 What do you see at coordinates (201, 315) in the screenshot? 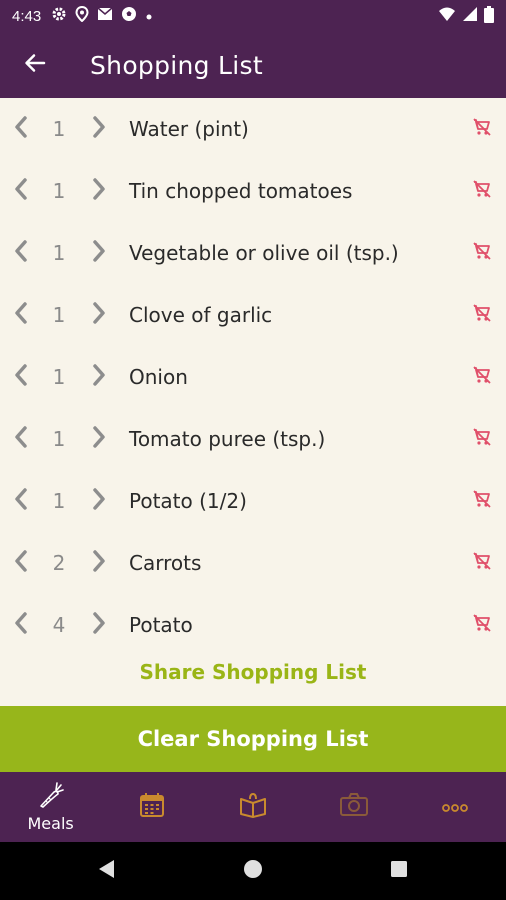
I see `item-name: Clove of garlic` at bounding box center [201, 315].